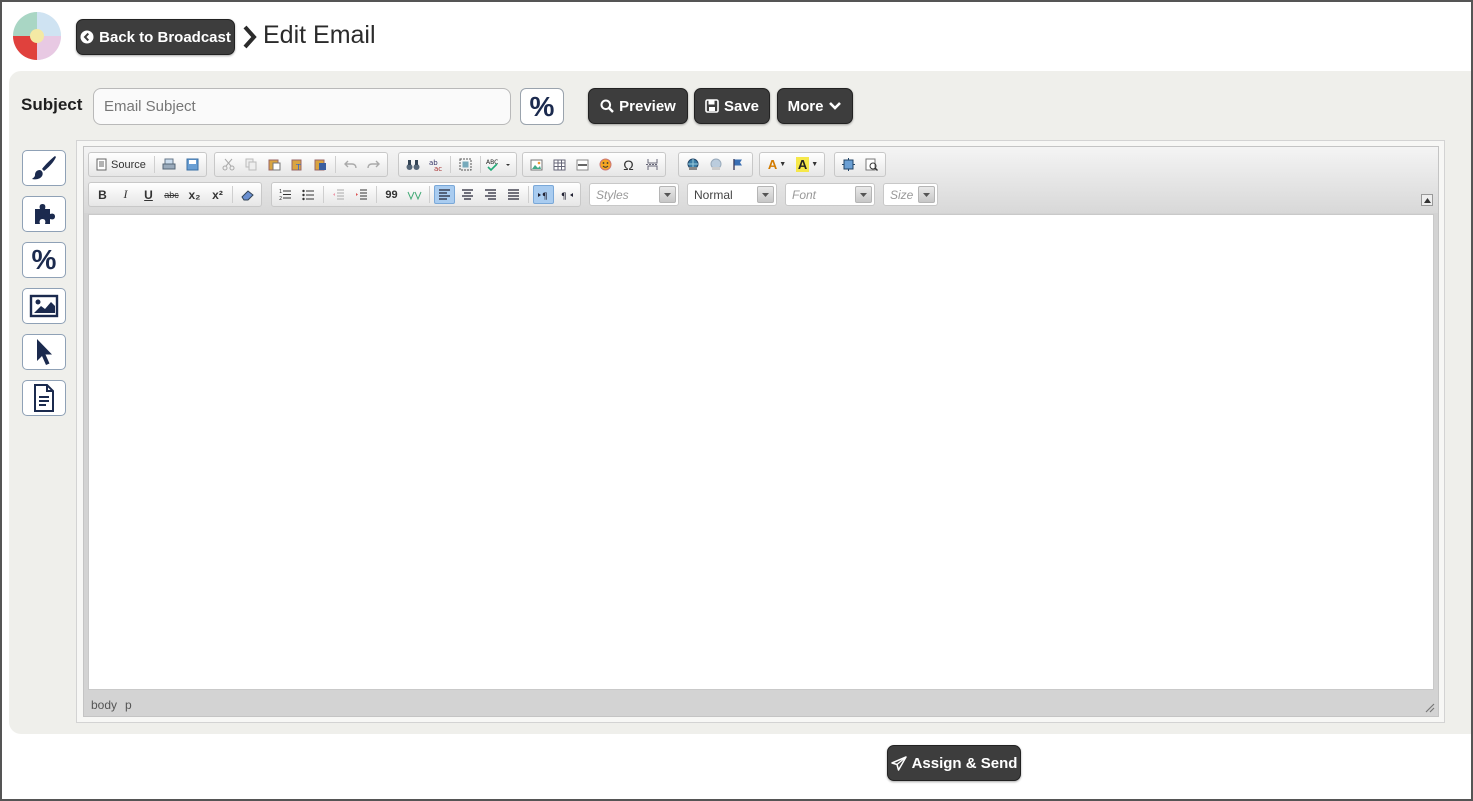 The width and height of the screenshot is (1473, 801). I want to click on save-disk-icon, so click(712, 106).